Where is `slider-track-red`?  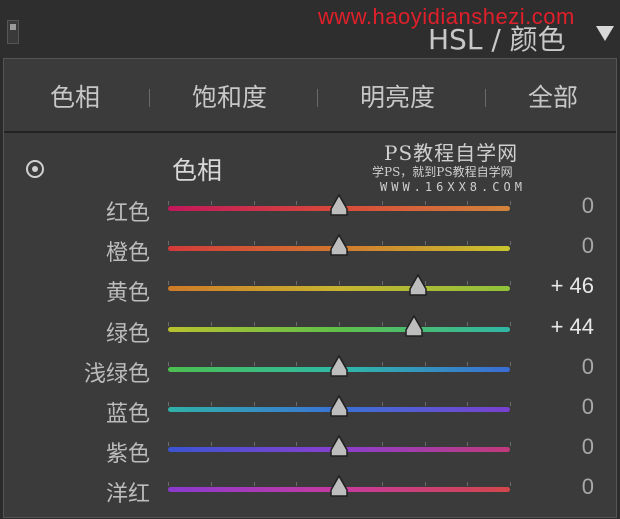
slider-track-red is located at coordinates (339, 205).